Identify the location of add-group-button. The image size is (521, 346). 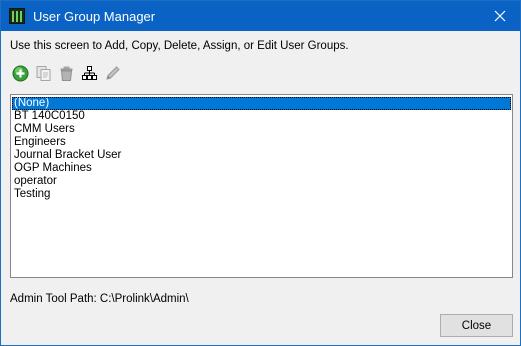
(20, 73).